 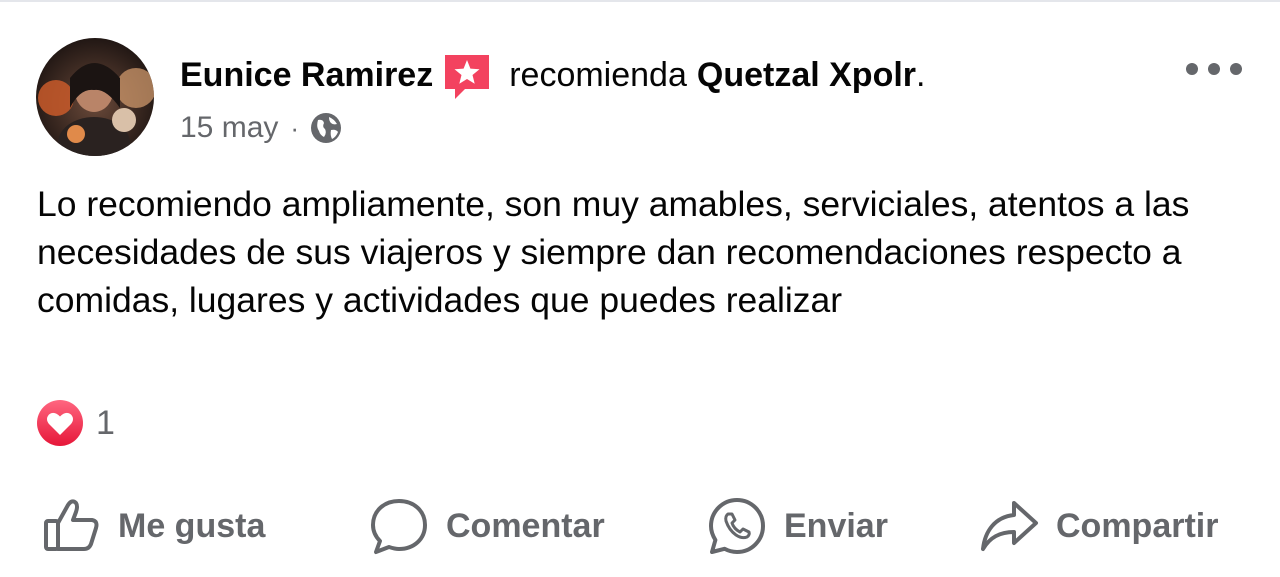 I want to click on post-meta: 15 may ·, so click(x=261, y=128).